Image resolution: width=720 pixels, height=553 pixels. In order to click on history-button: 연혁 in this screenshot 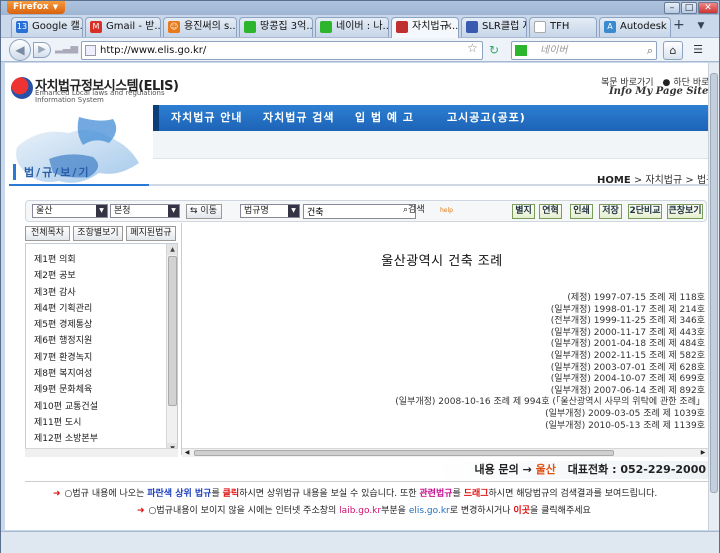, I will do `click(550, 211)`.